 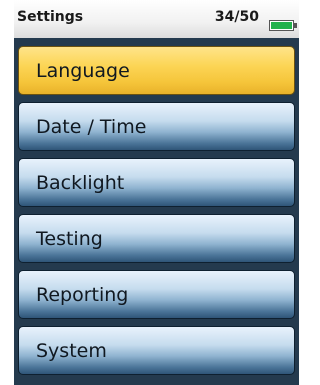 What do you see at coordinates (80, 183) in the screenshot?
I see `menu-item-label: Backlight` at bounding box center [80, 183].